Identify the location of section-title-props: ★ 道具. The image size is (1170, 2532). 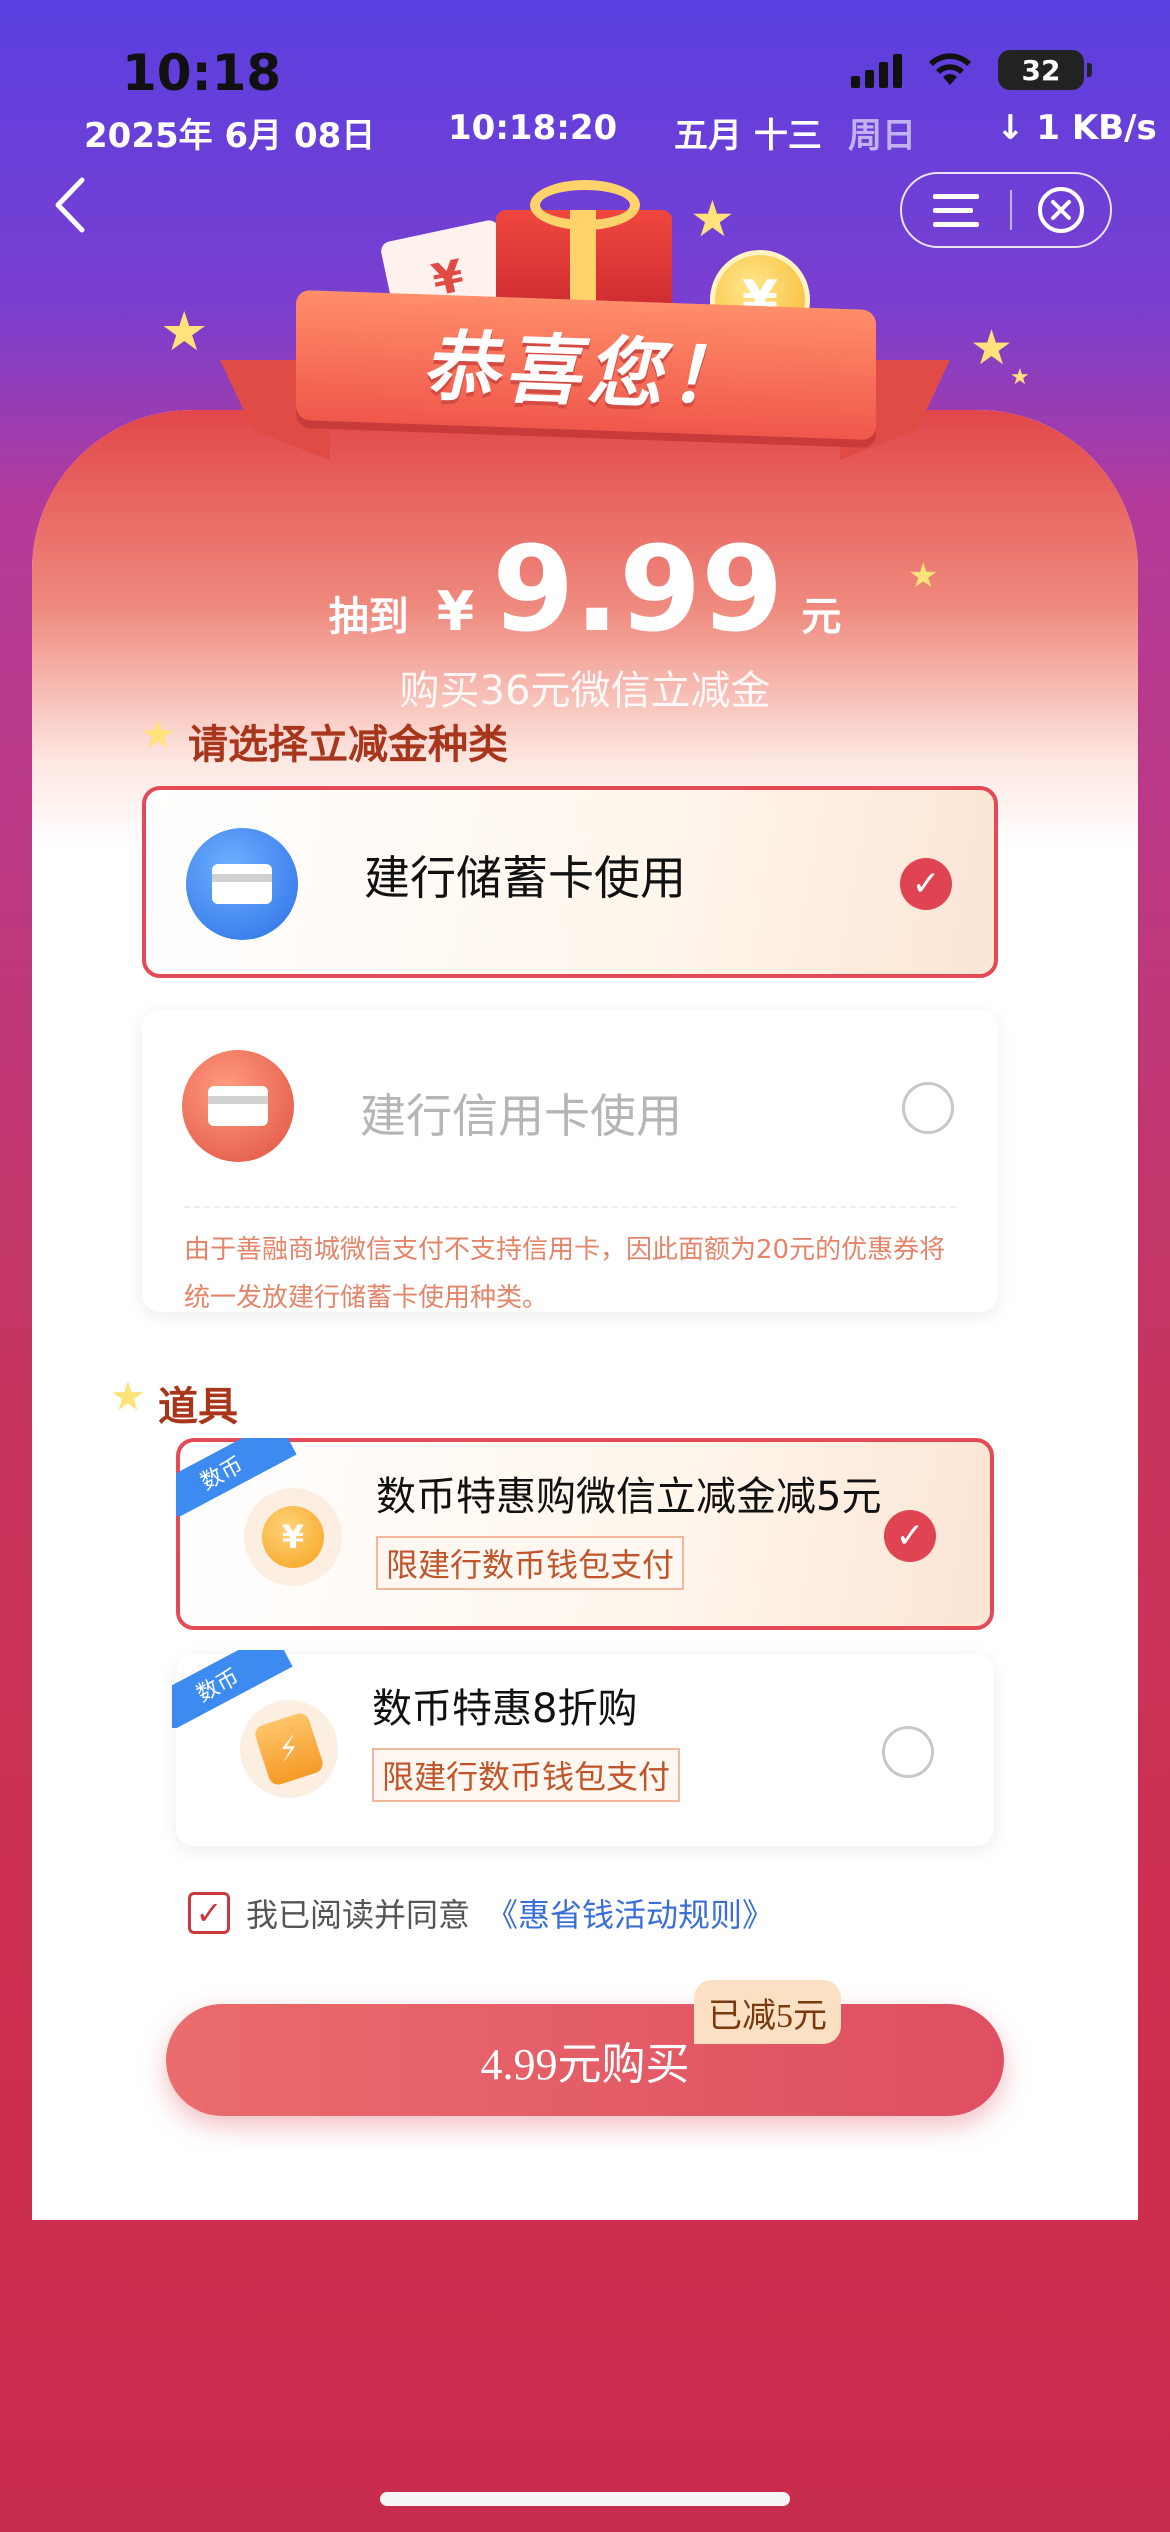
(174, 1403).